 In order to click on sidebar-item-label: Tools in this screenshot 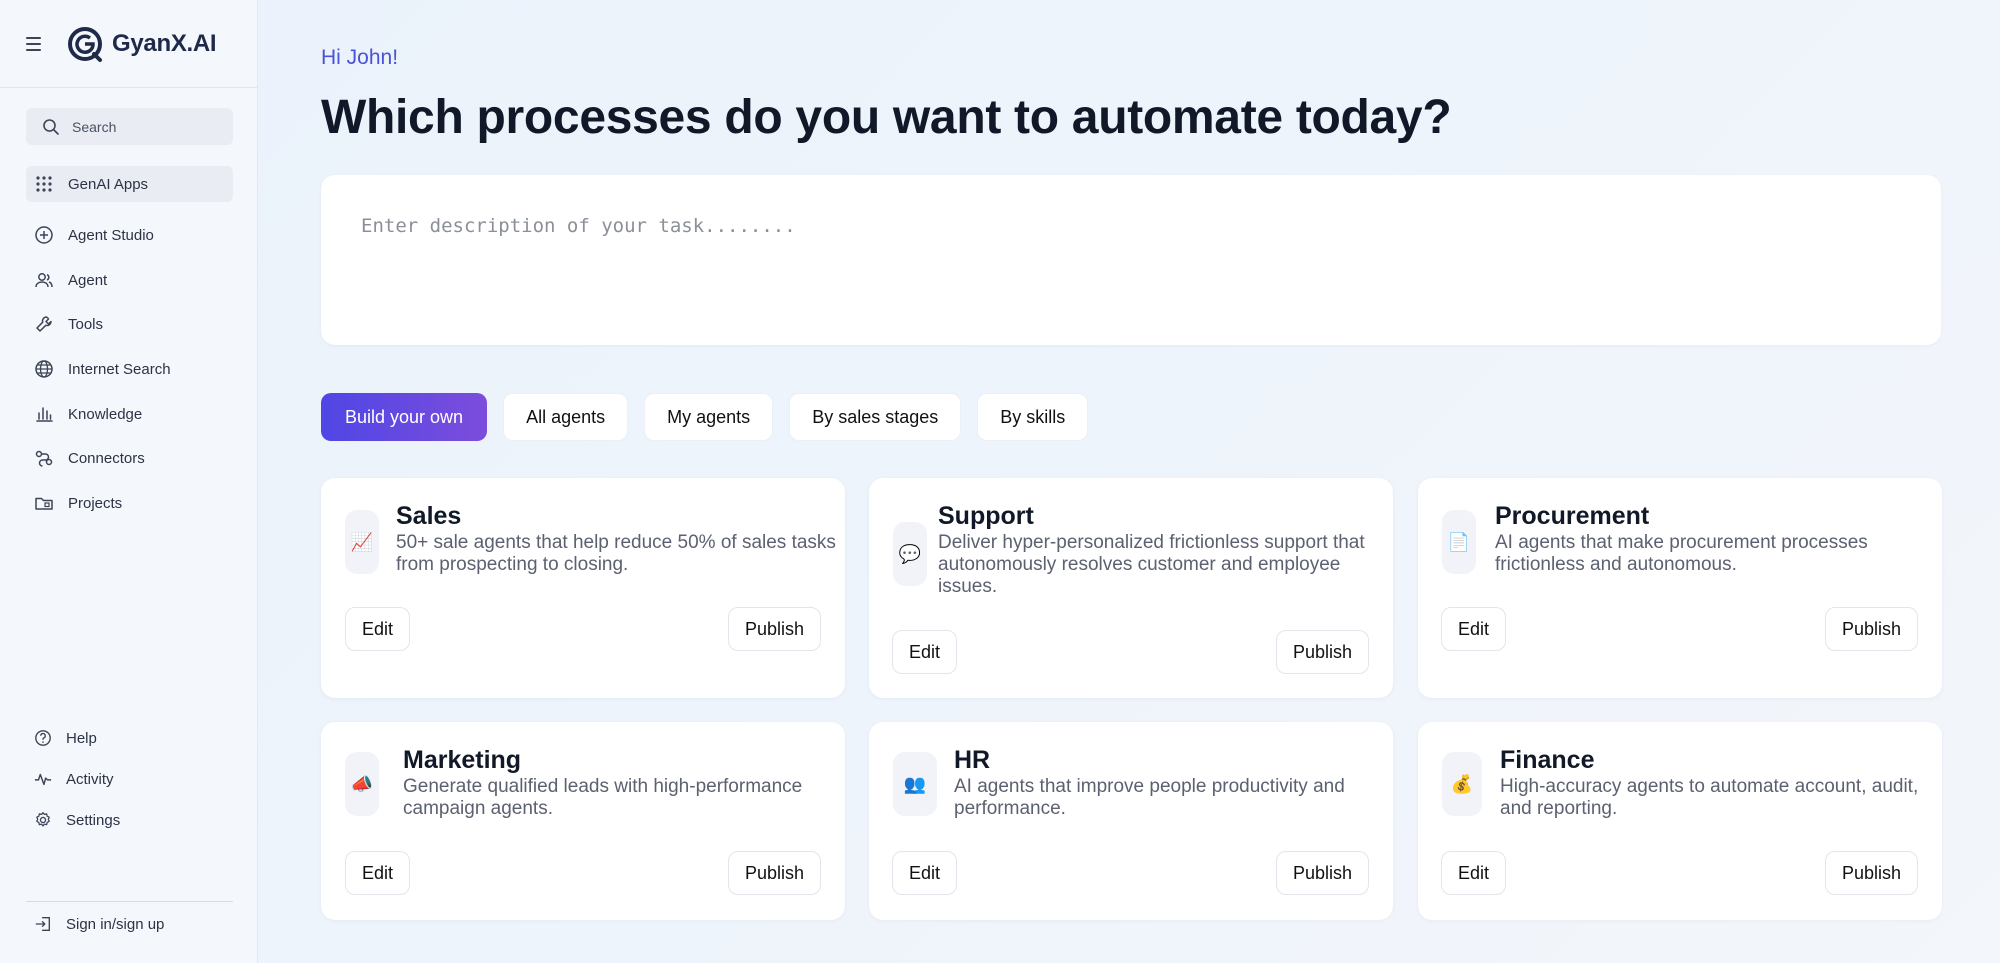, I will do `click(86, 324)`.